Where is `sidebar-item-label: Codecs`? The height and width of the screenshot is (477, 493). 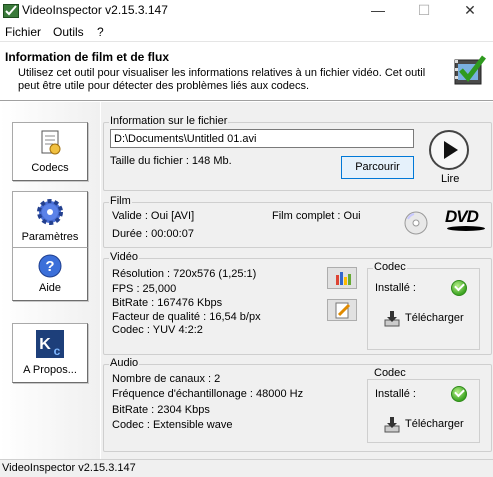
sidebar-item-label: Codecs is located at coordinates (50, 168).